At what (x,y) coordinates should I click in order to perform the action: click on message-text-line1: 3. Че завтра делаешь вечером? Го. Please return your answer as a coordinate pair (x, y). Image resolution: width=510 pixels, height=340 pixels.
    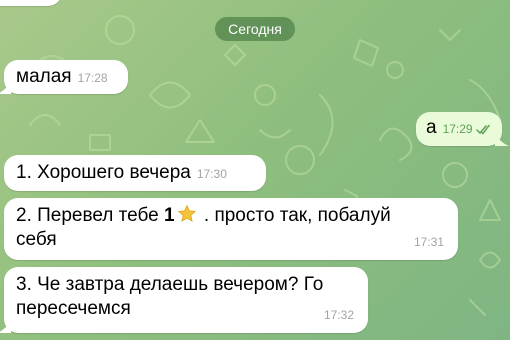
    Looking at the image, I should click on (170, 284).